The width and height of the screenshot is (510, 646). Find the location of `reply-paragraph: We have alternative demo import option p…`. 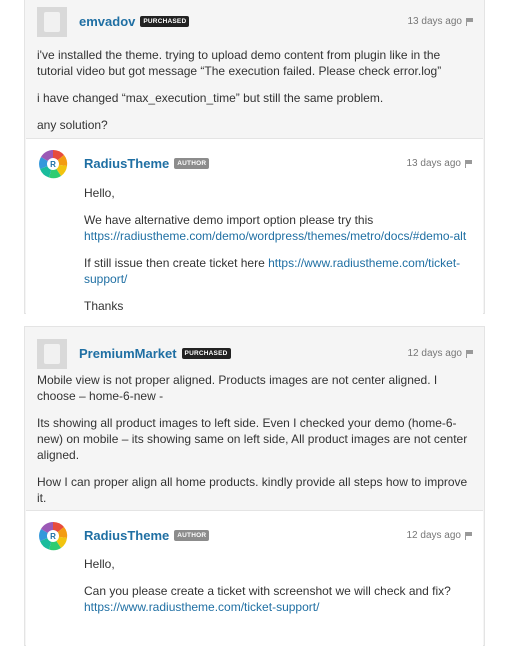

reply-paragraph: We have alternative demo import option p… is located at coordinates (277, 228).